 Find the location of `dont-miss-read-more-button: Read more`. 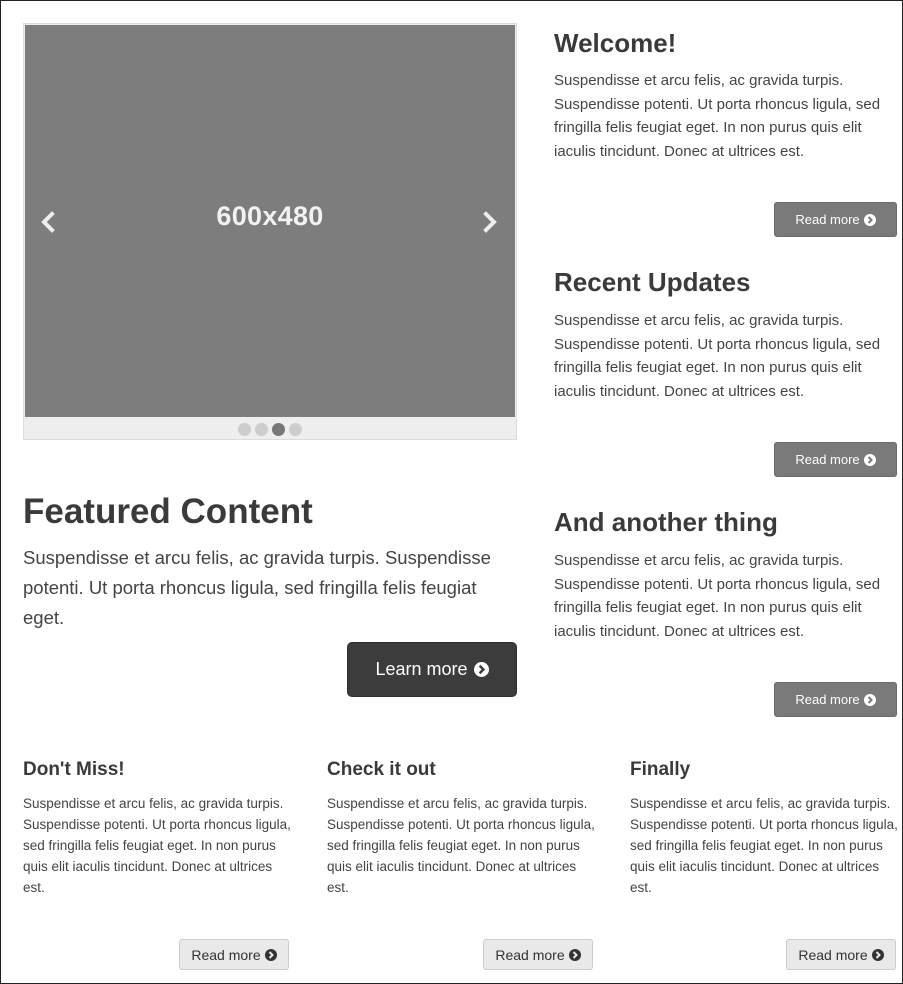

dont-miss-read-more-button: Read more is located at coordinates (234, 954).